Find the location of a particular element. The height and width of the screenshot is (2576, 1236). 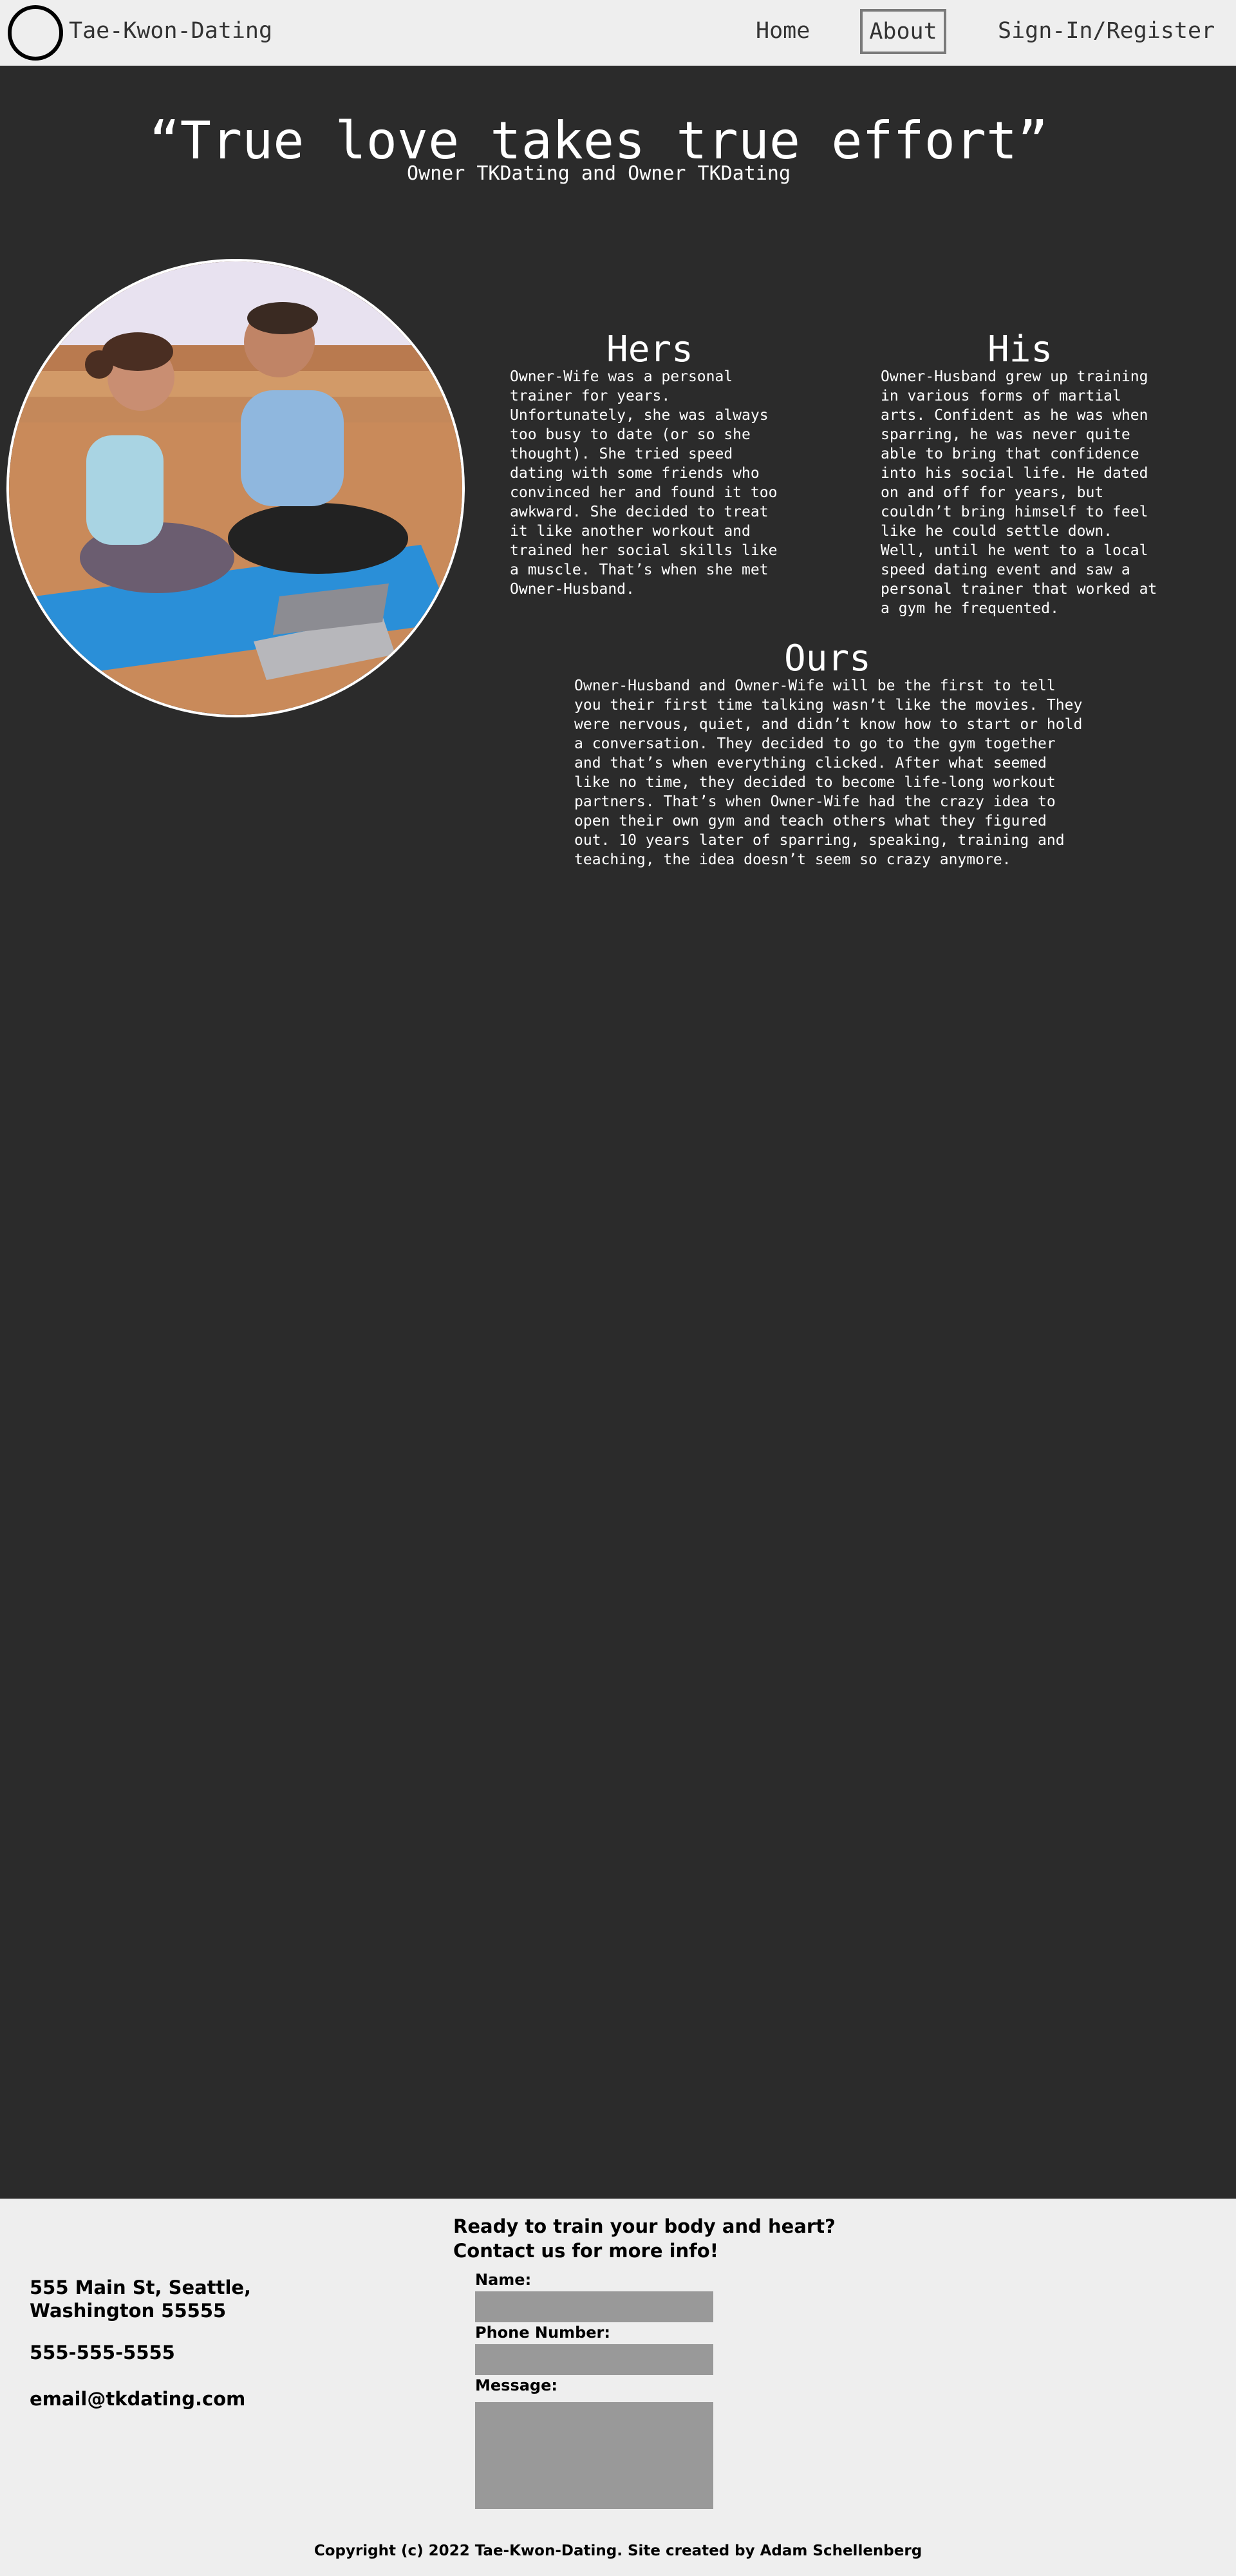

brand-name: Tae-Kwon-Dating is located at coordinates (170, 31).